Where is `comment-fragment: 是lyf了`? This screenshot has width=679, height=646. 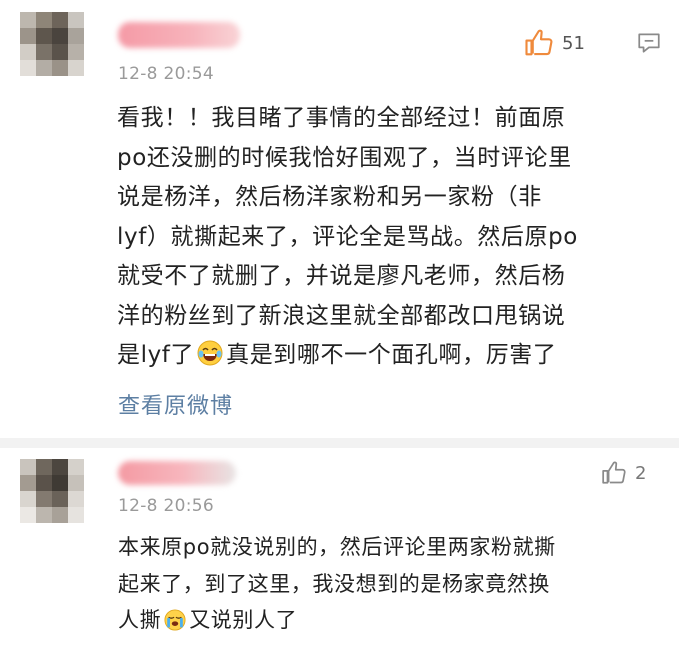
comment-fragment: 是lyf了 is located at coordinates (156, 355).